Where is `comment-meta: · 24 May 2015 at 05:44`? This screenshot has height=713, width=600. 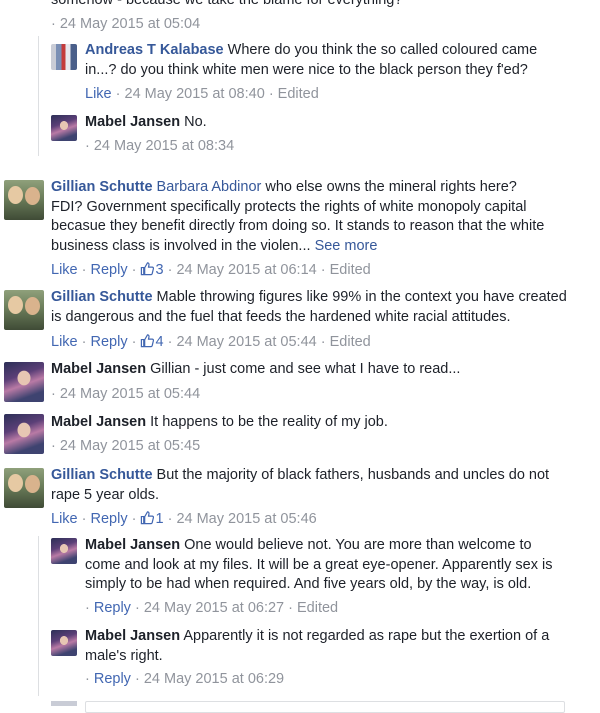
comment-meta: · 24 May 2015 at 05:44 is located at coordinates (126, 394).